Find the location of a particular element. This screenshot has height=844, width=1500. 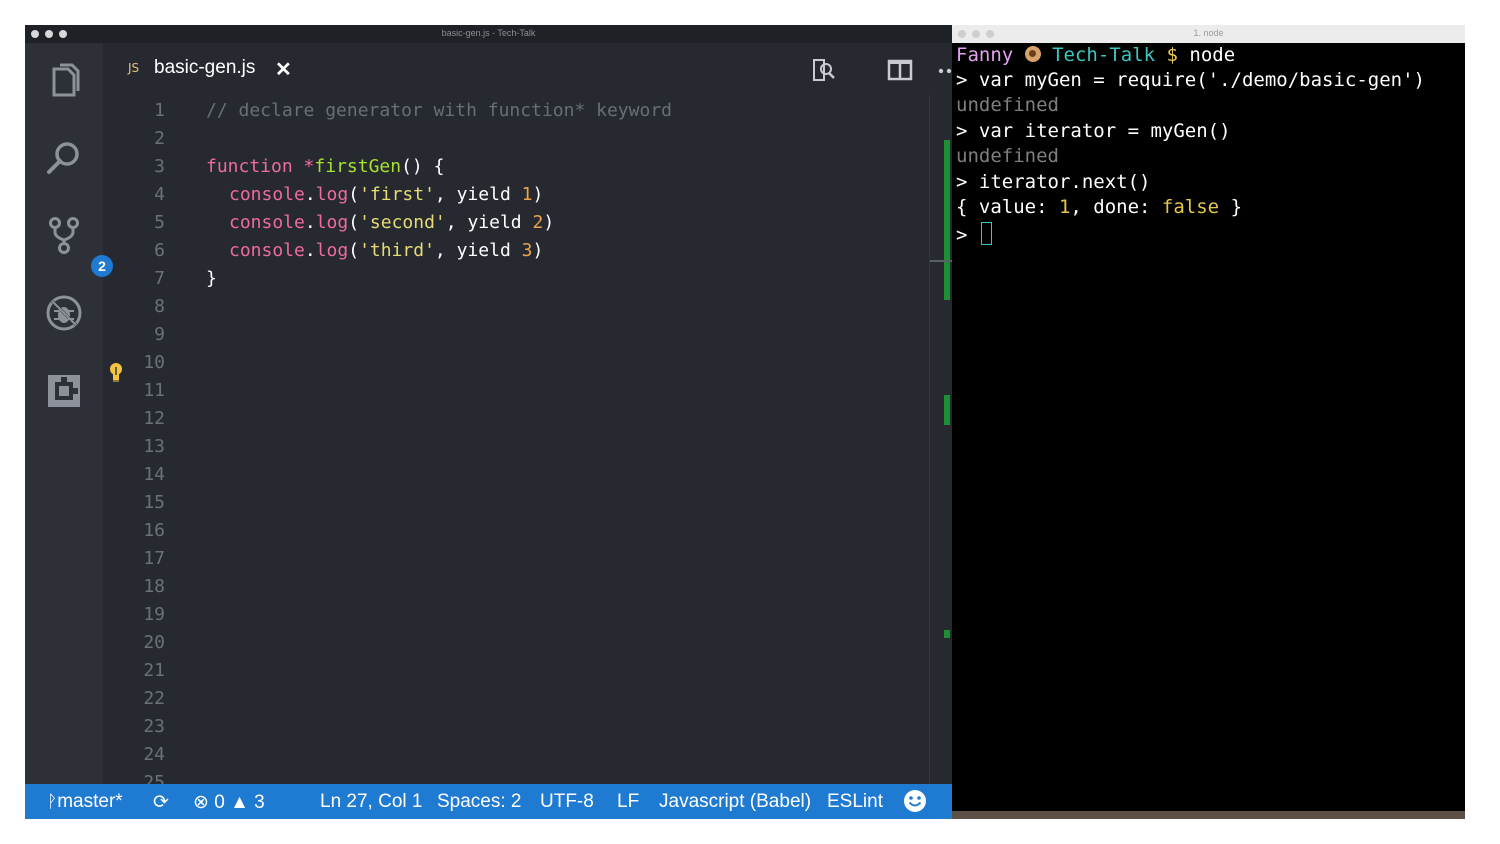

encoding-status: UTF-8 is located at coordinates (567, 802).